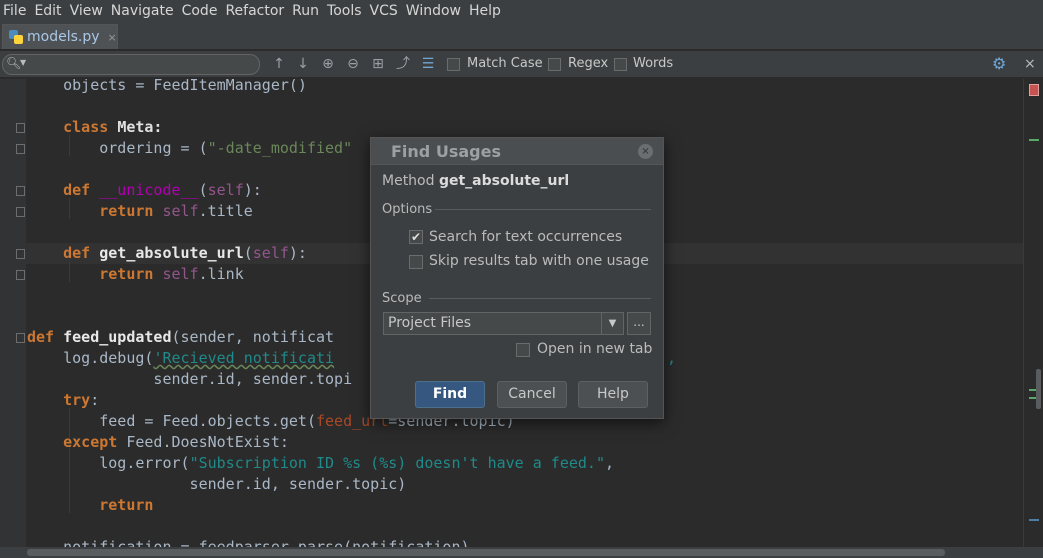 The width and height of the screenshot is (1043, 558). What do you see at coordinates (200, 11) in the screenshot?
I see `menu-code: Code` at bounding box center [200, 11].